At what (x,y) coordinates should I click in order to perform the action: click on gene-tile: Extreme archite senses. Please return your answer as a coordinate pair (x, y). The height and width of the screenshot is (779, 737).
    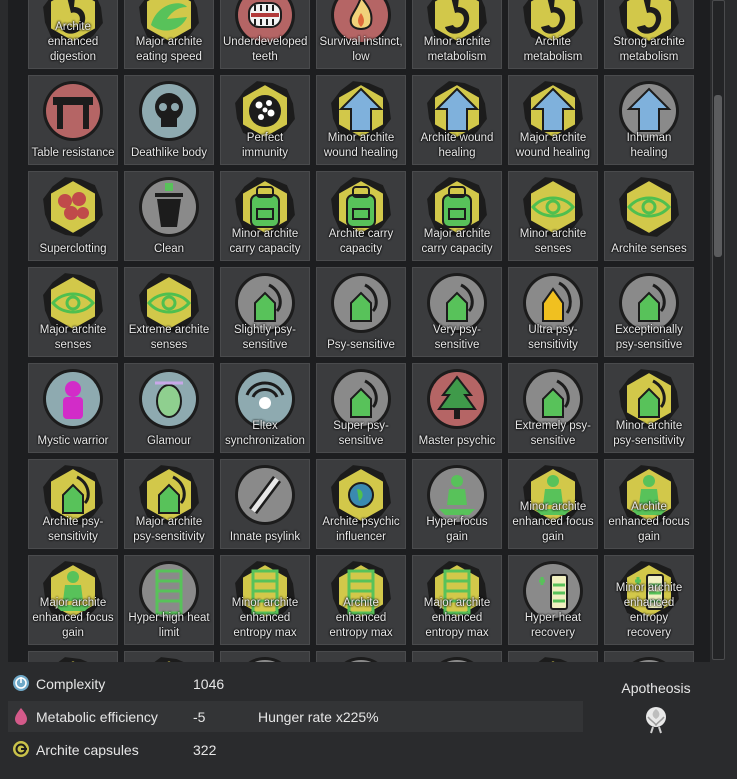
    Looking at the image, I should click on (169, 312).